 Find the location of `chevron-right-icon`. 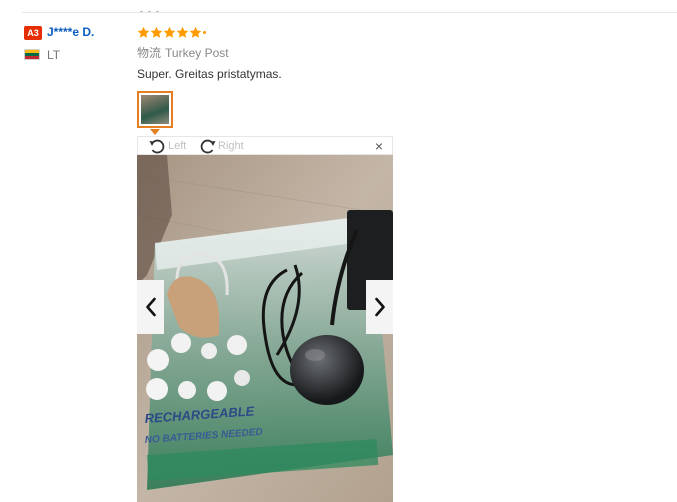

chevron-right-icon is located at coordinates (379, 307).